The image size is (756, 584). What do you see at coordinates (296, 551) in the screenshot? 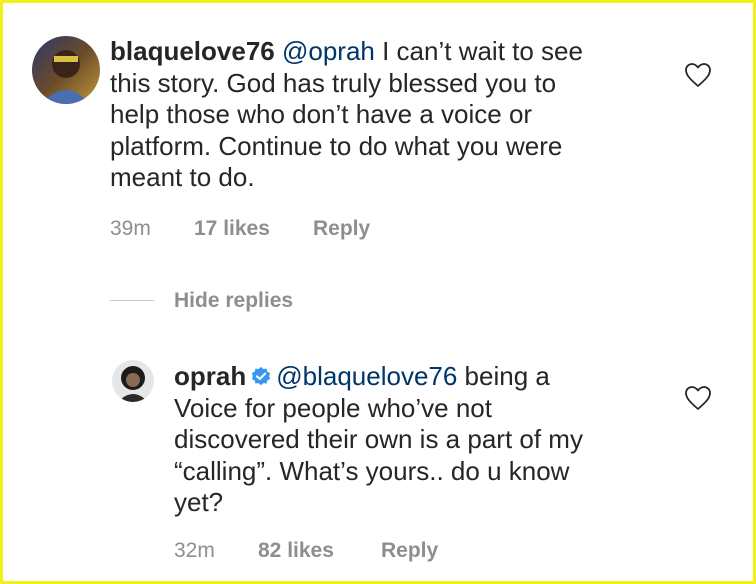
I see `reply-likes: 82 likes` at bounding box center [296, 551].